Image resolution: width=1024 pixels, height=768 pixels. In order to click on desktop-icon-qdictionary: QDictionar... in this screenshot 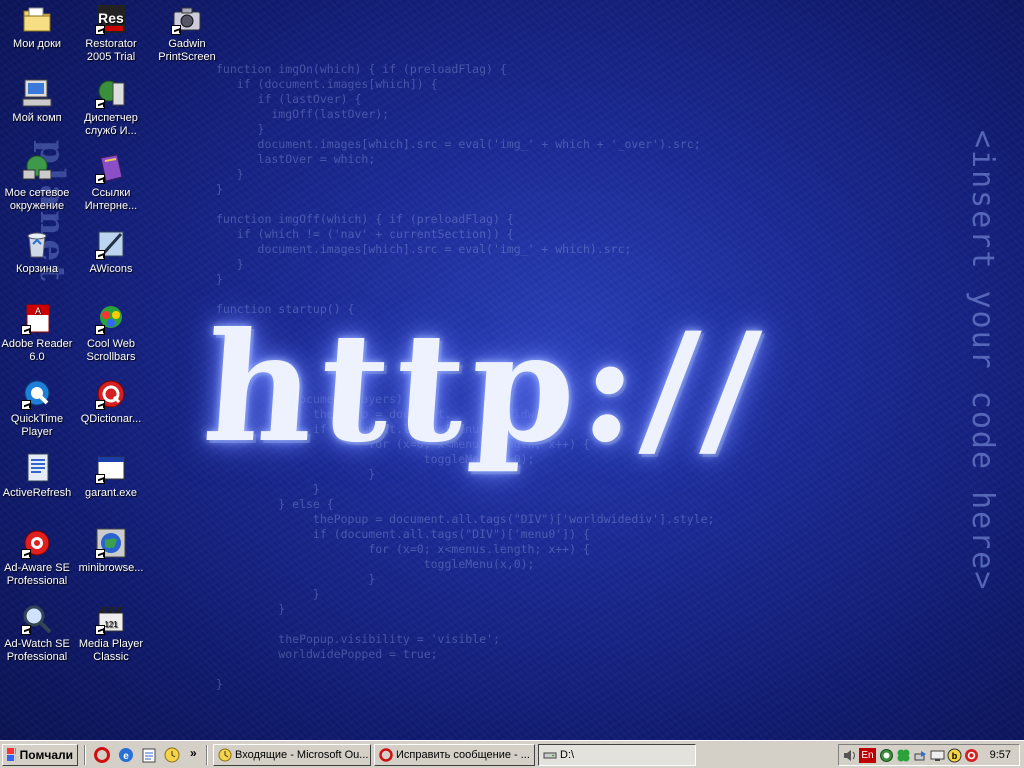, I will do `click(111, 402)`.